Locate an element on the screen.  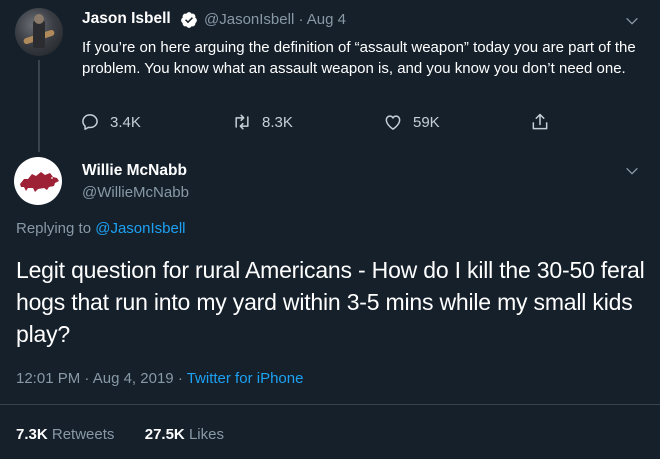
tweet-source-link: Twitter for iPhone is located at coordinates (245, 378).